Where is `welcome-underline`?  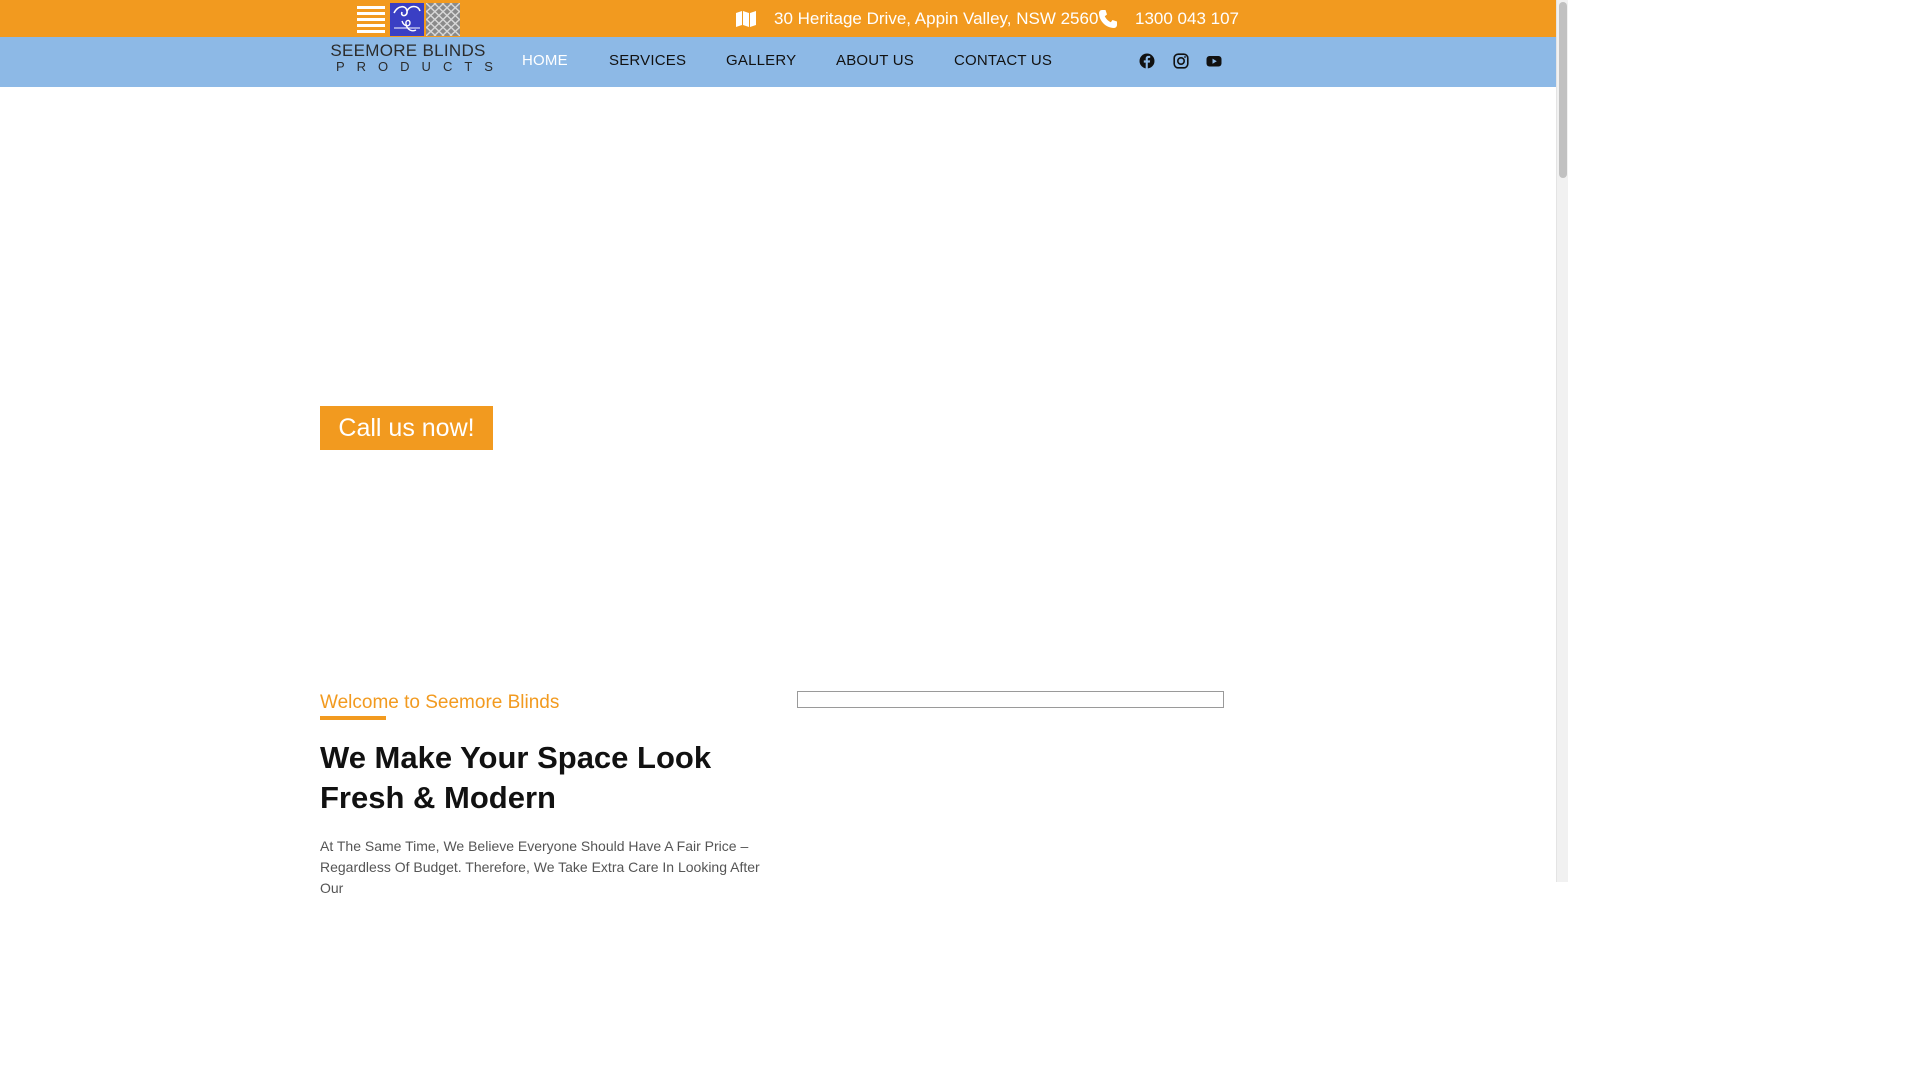
welcome-underline is located at coordinates (353, 718).